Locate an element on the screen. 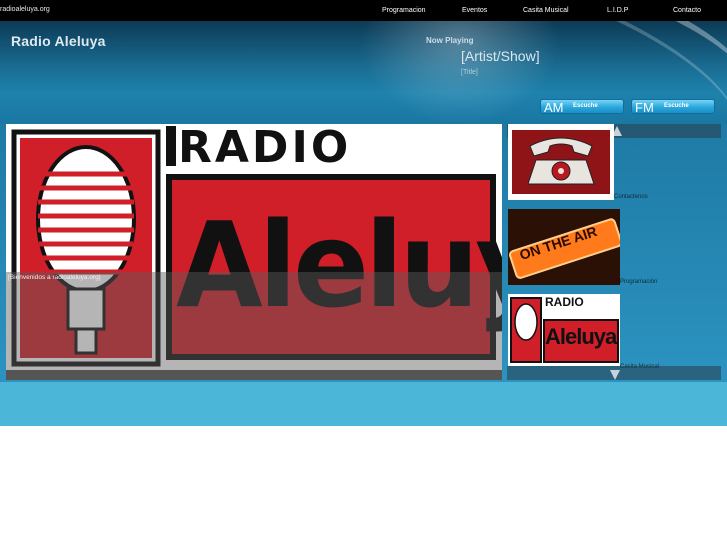  fm-band-label: FM is located at coordinates (644, 107).